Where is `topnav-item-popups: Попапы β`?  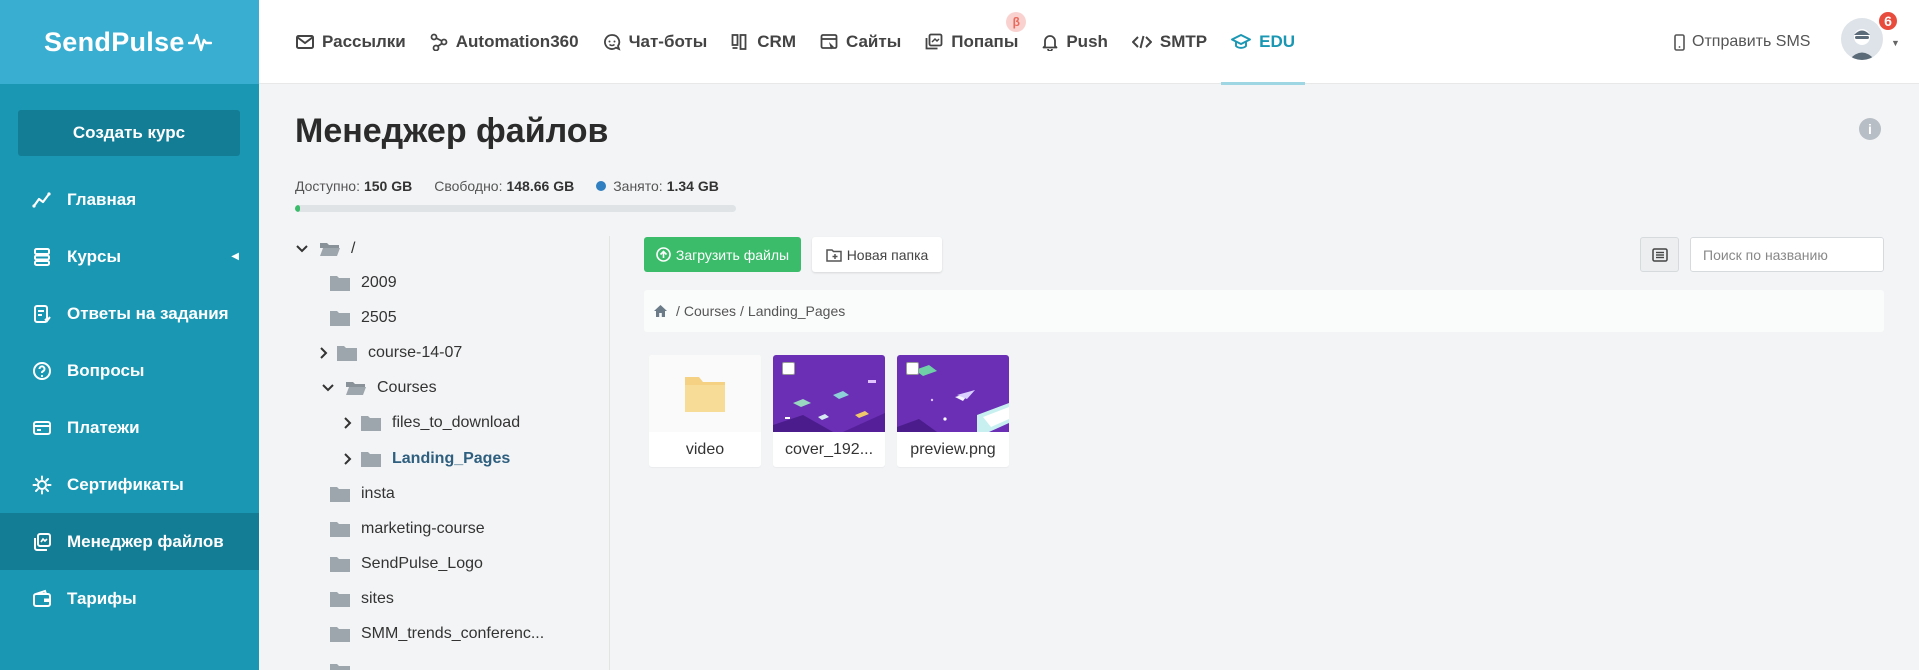 topnav-item-popups: Попапы β is located at coordinates (976, 42).